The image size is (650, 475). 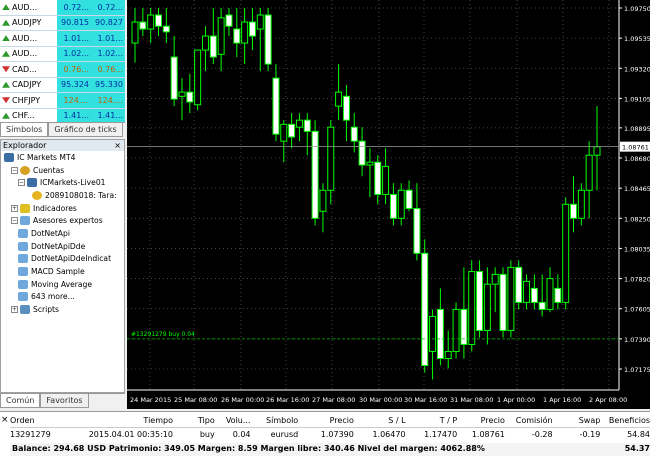 I want to click on tab-tick-chart: Gráfico de ticks, so click(x=85, y=130).